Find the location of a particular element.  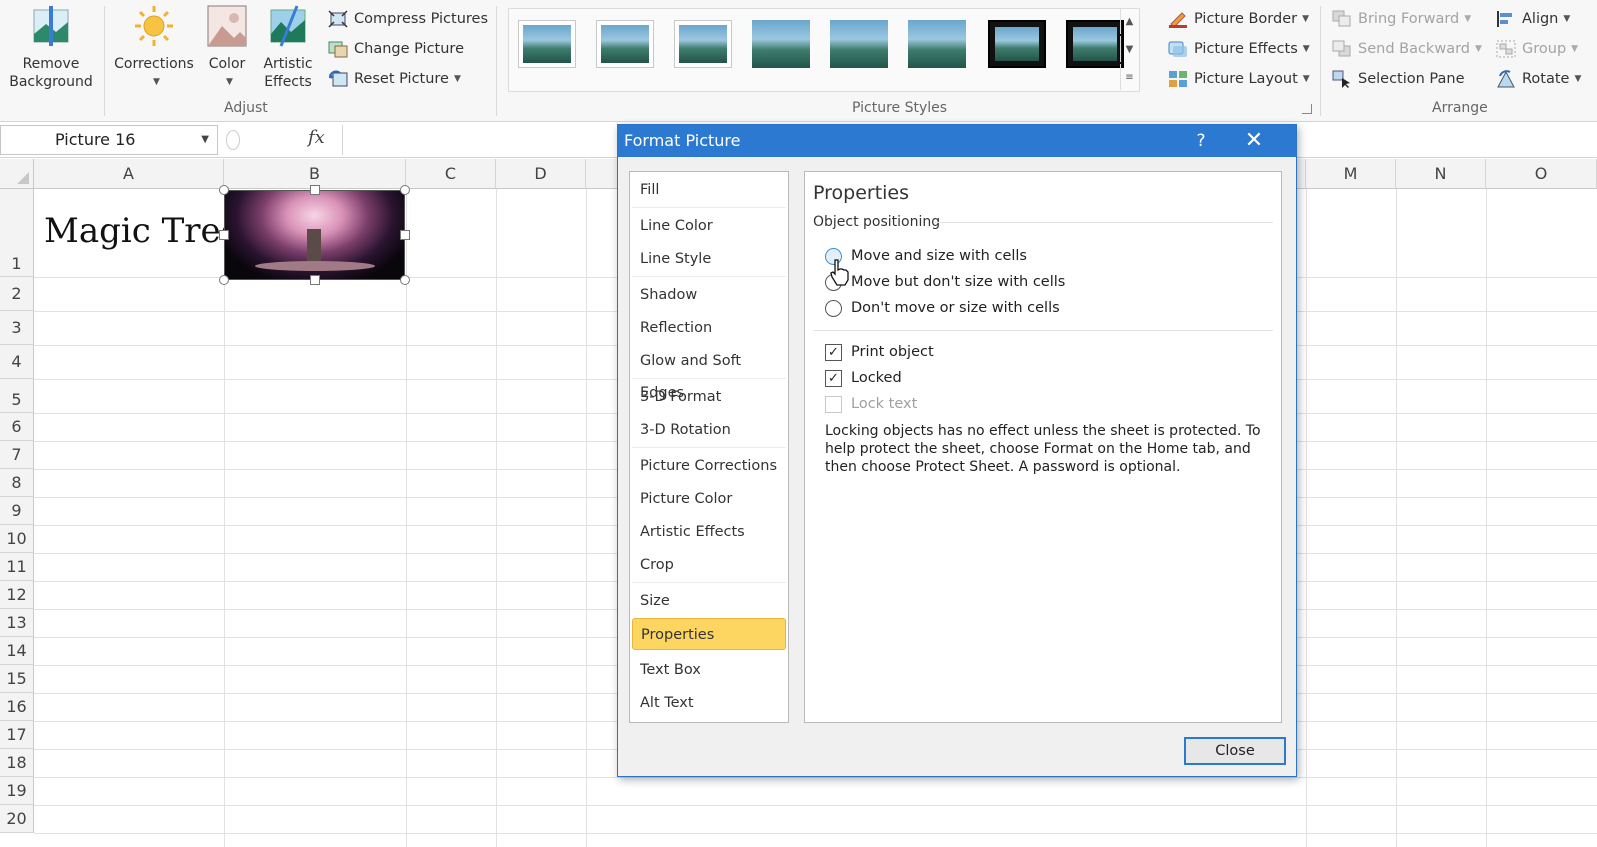

row-header: 7 is located at coordinates (17, 455).